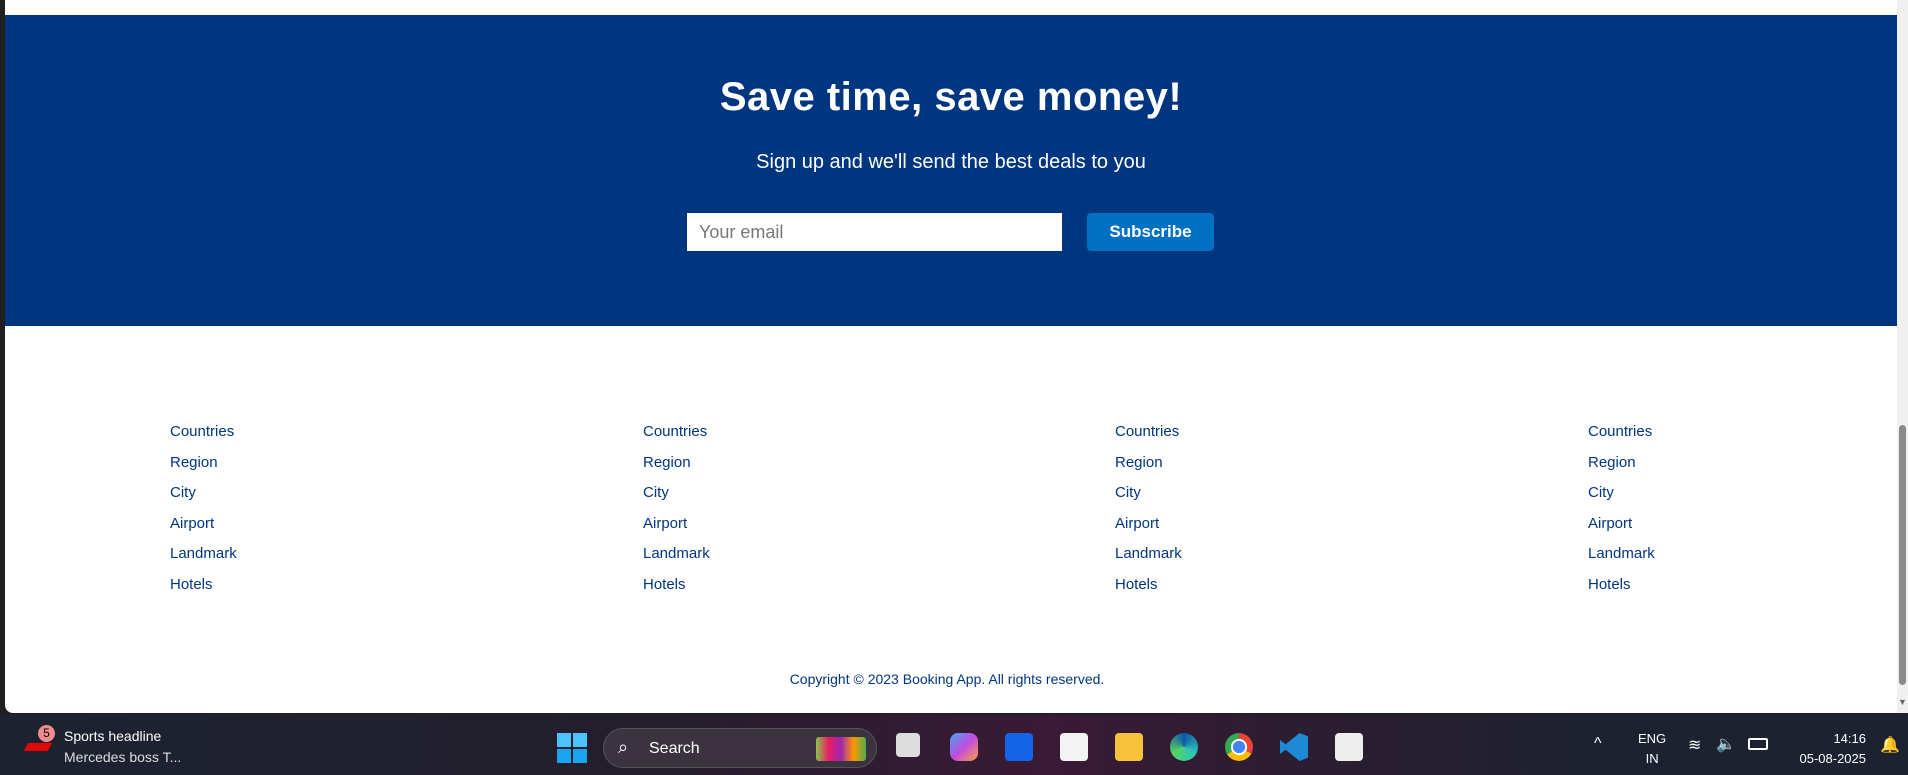 The width and height of the screenshot is (1908, 775). Describe the element at coordinates (1150, 232) in the screenshot. I see `subscribe-button: Subscribe` at that location.